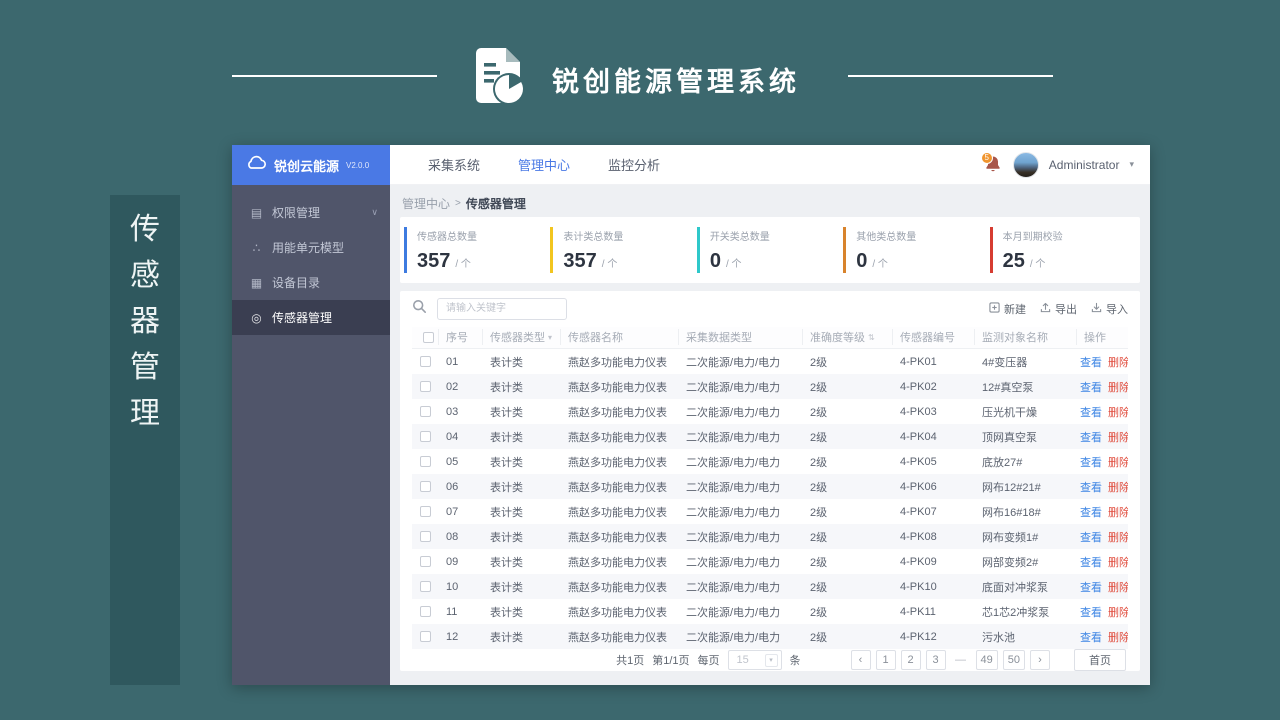  I want to click on create-button: 新建, so click(1007, 309).